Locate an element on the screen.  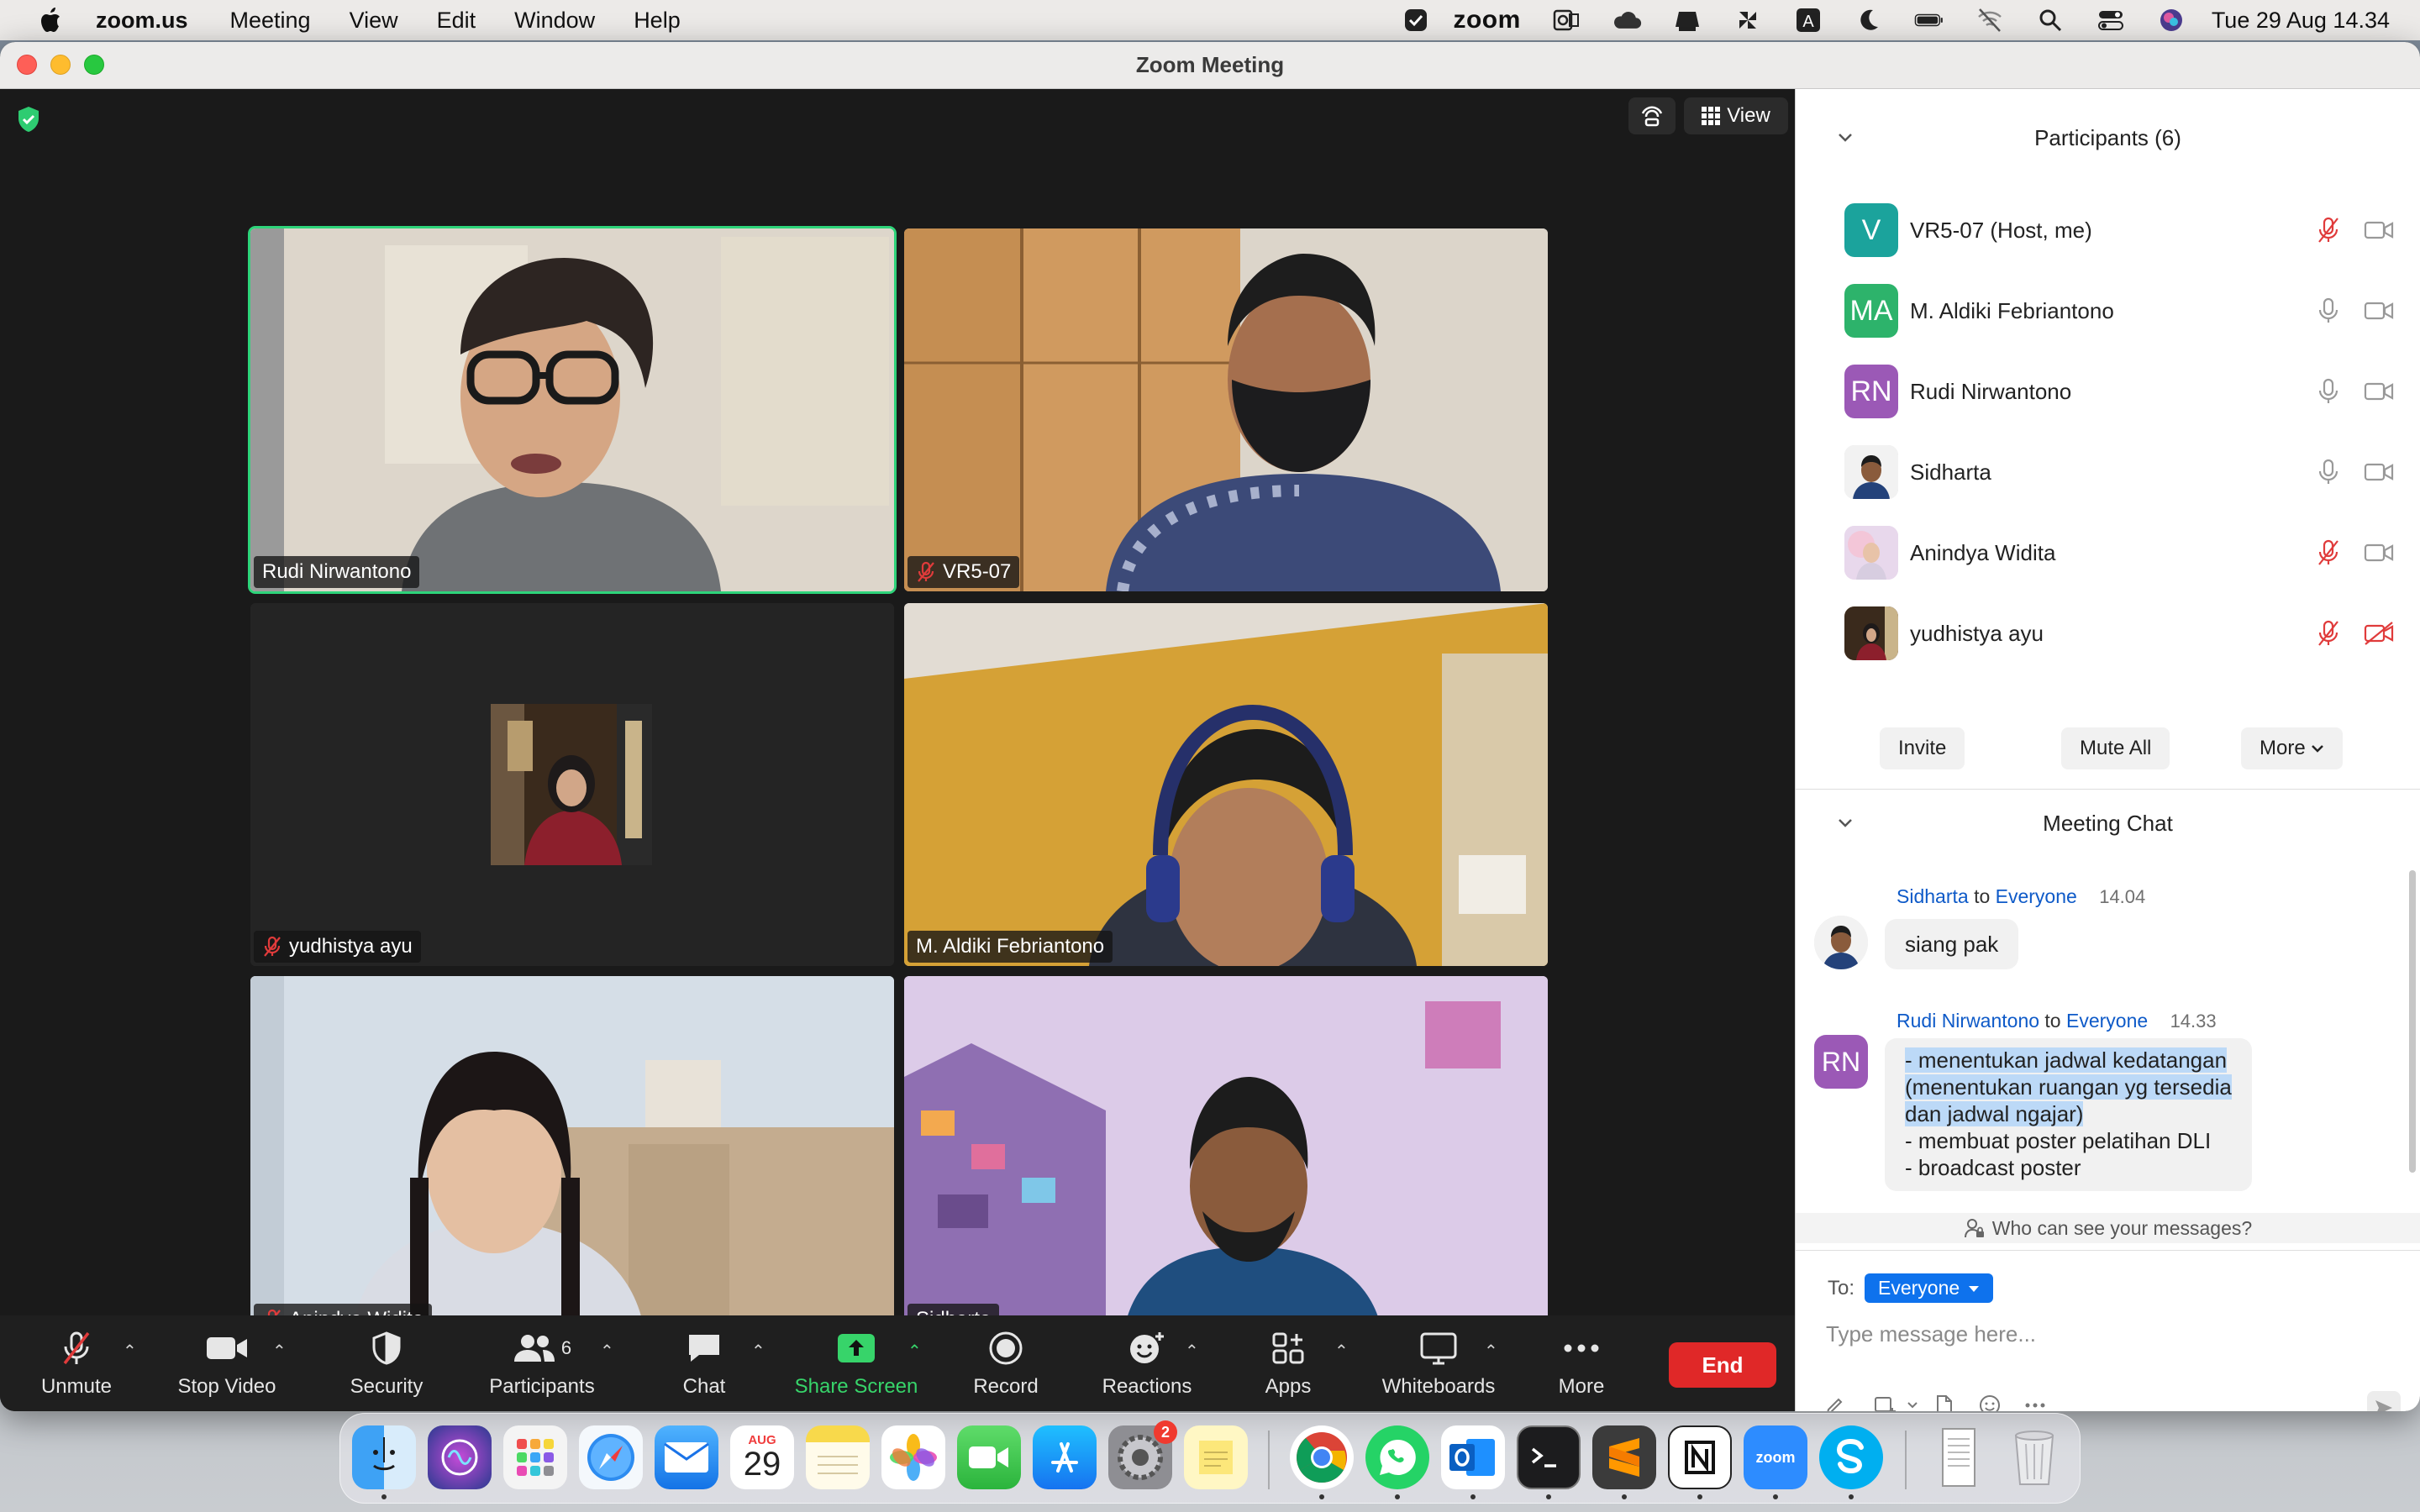
recipient-dropdown: Everyone is located at coordinates (1929, 1288).